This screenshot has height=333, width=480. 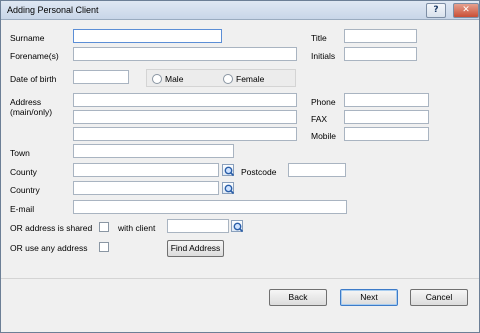 I want to click on female-radio, so click(x=228, y=79).